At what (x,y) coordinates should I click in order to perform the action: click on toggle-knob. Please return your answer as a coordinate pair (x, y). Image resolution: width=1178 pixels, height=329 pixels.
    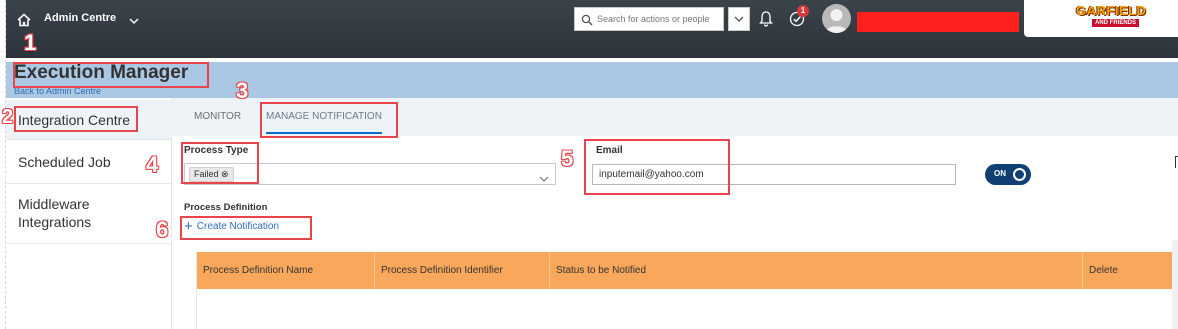
    Looking at the image, I should click on (1019, 174).